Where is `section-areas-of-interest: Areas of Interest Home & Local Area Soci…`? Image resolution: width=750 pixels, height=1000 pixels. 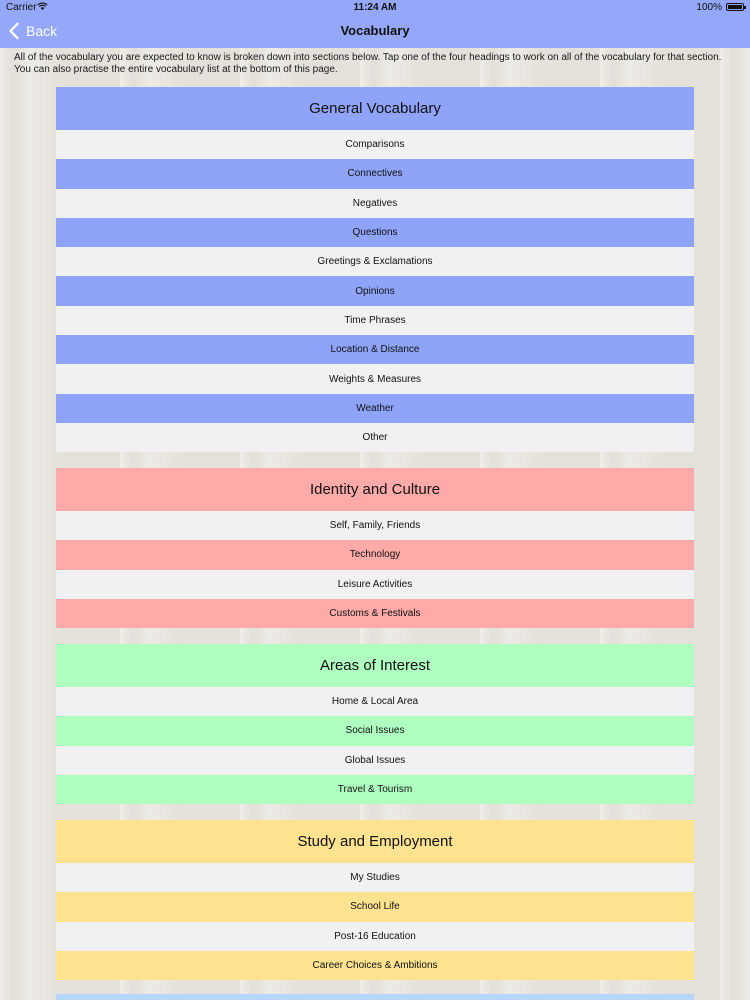 section-areas-of-interest: Areas of Interest Home & Local Area Soci… is located at coordinates (375, 724).